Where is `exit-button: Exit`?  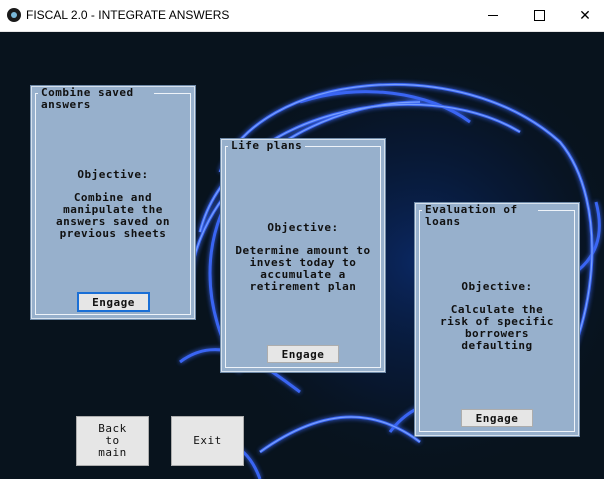 exit-button: Exit is located at coordinates (207, 441).